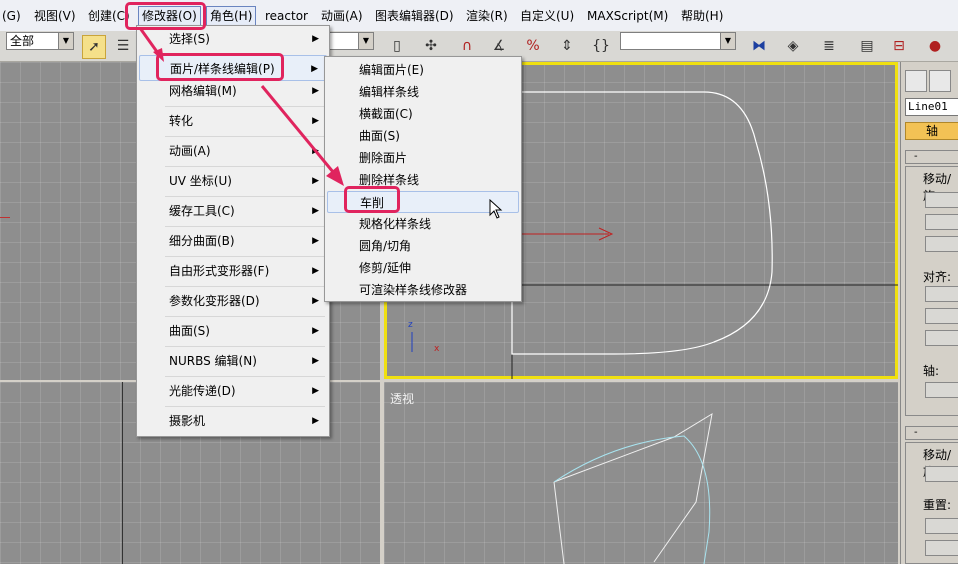  Describe the element at coordinates (941, 200) in the screenshot. I see `affect-pivot-button` at that location.